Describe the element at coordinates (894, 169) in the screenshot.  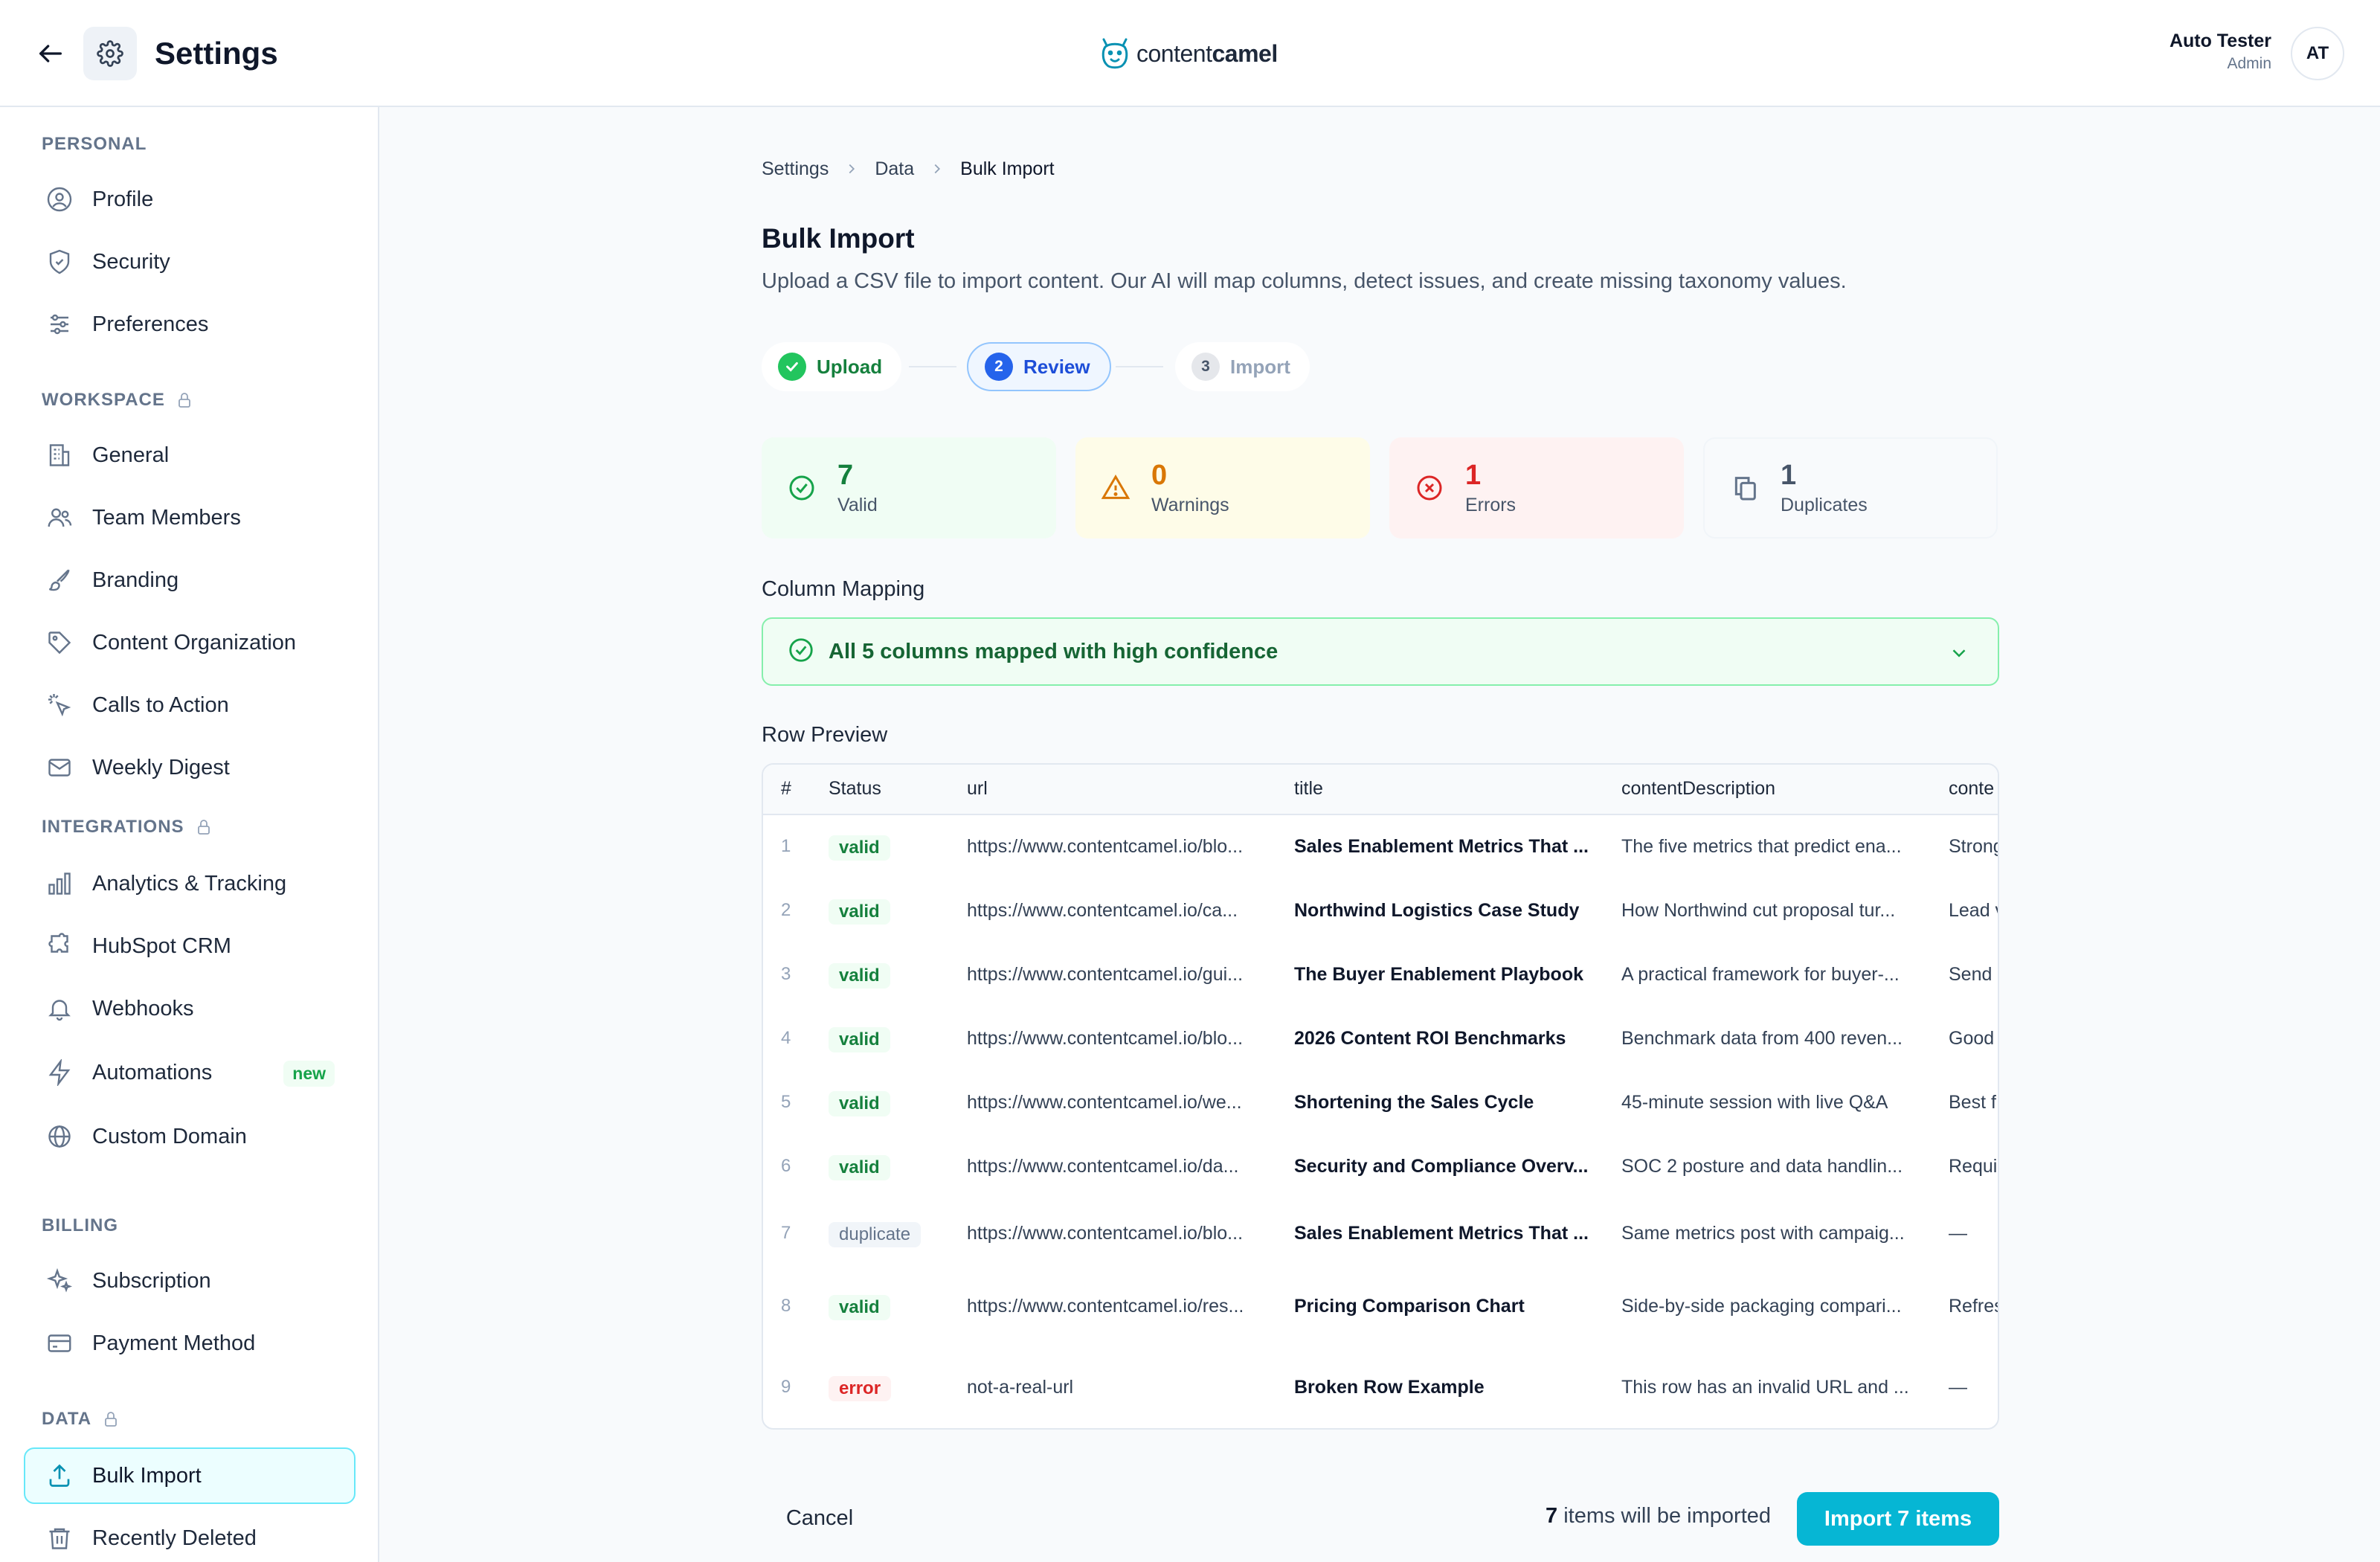
I see `breadcrumb-link-data: Data` at that location.